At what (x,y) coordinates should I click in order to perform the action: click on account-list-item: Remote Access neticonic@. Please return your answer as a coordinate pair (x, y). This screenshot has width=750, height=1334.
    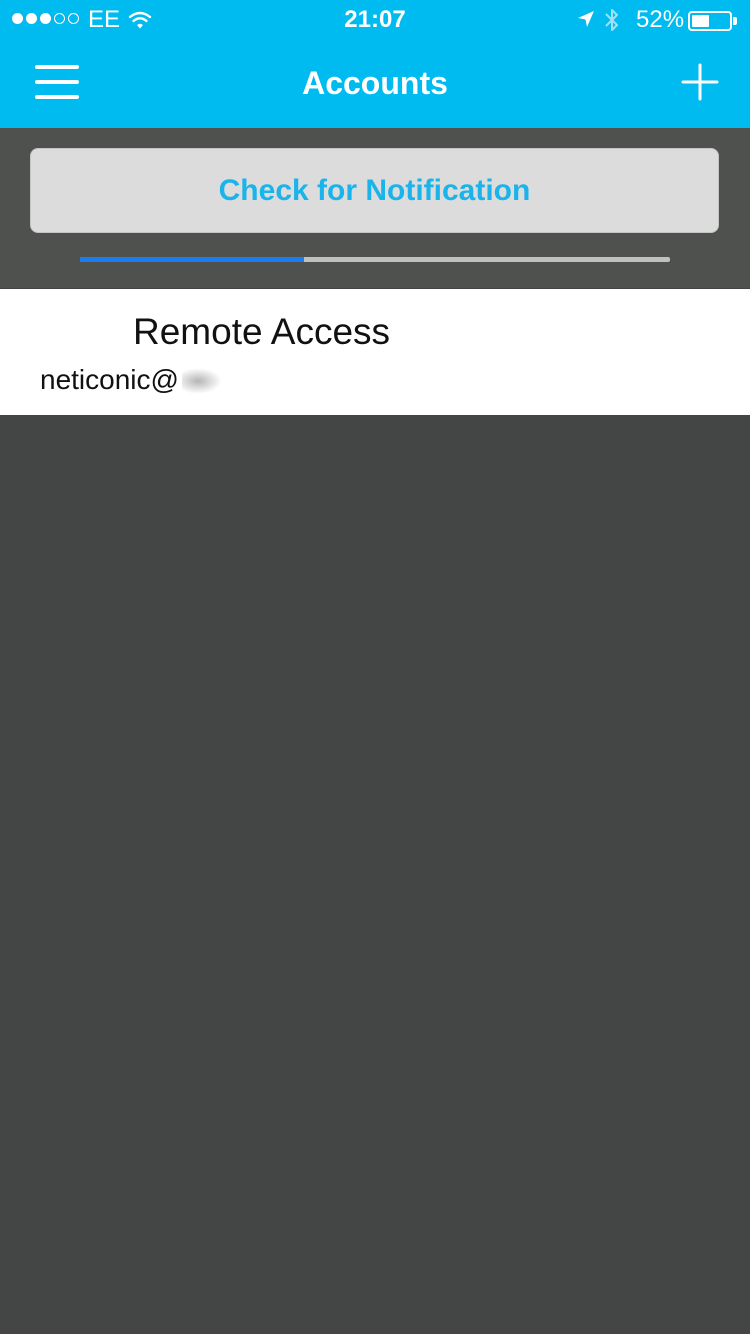
    Looking at the image, I should click on (375, 352).